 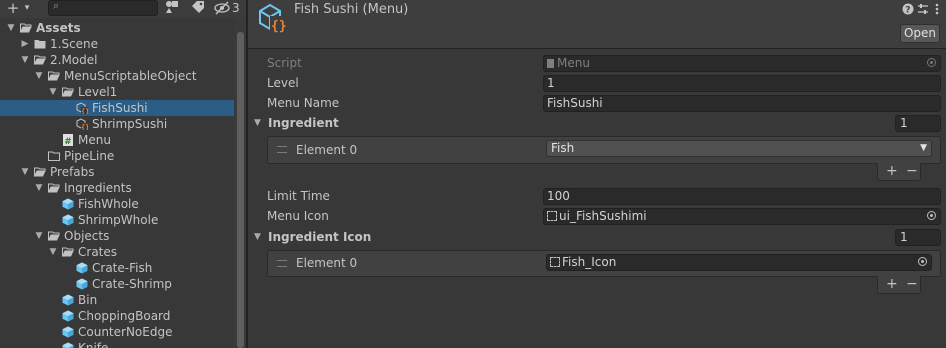 I want to click on ingredient-foldout-arrow: ▼, so click(x=257, y=123).